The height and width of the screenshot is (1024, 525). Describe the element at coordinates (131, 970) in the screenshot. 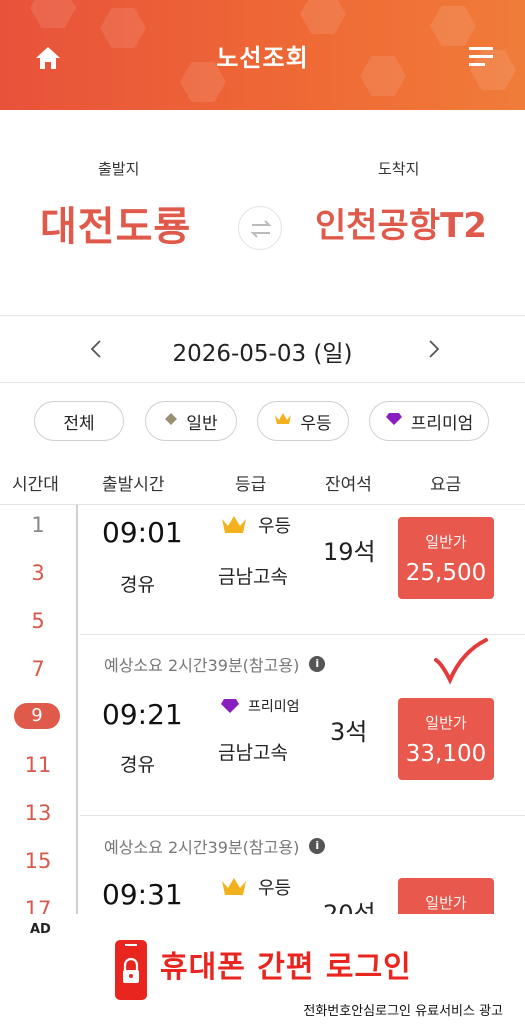

I see `locked-phone-icon` at that location.